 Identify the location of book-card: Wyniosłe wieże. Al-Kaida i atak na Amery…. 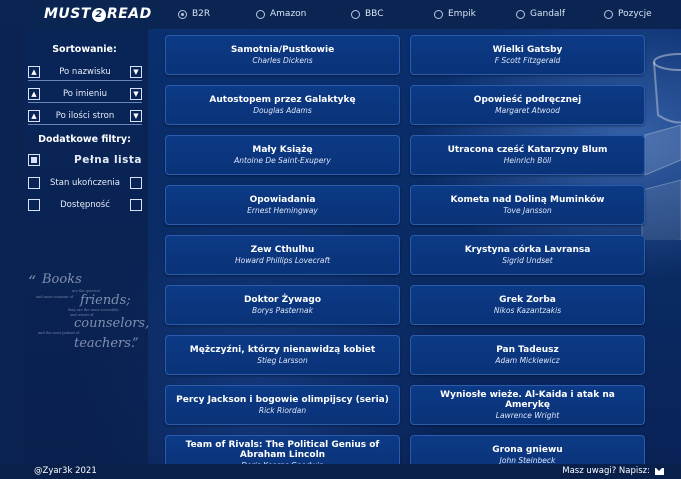
(527, 405).